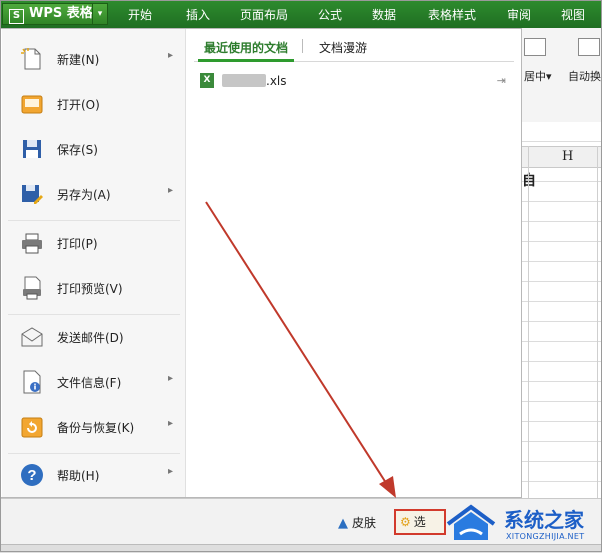 The height and width of the screenshot is (553, 602). Describe the element at coordinates (302, 46) in the screenshot. I see `tab-divider` at that location.